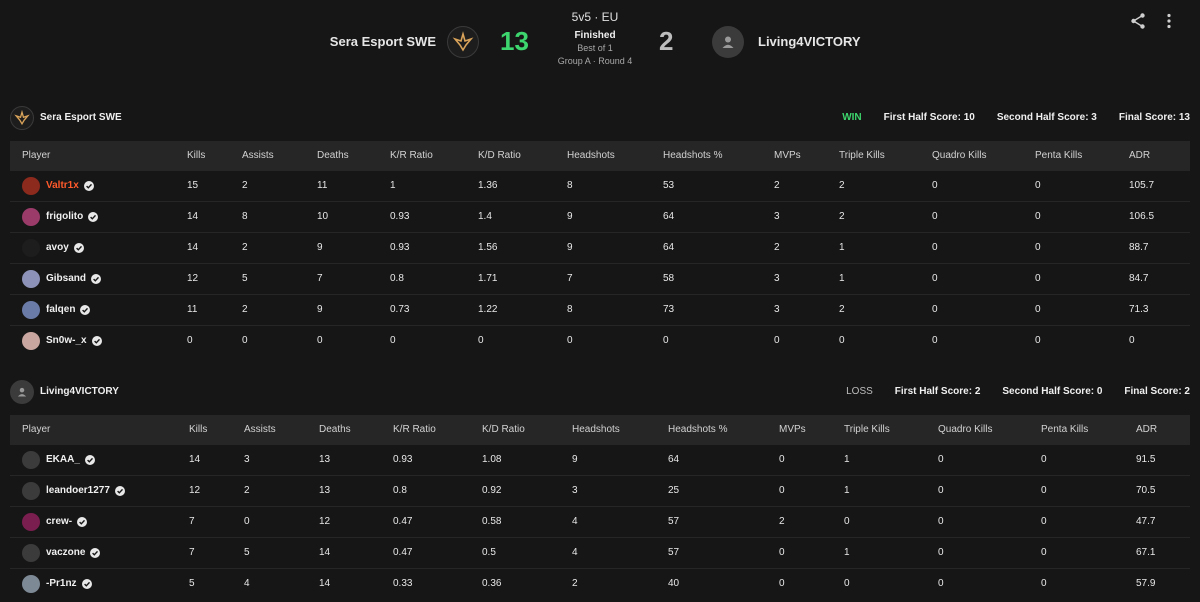 Image resolution: width=1200 pixels, height=602 pixels. I want to click on player-name: Gibsand, so click(66, 278).